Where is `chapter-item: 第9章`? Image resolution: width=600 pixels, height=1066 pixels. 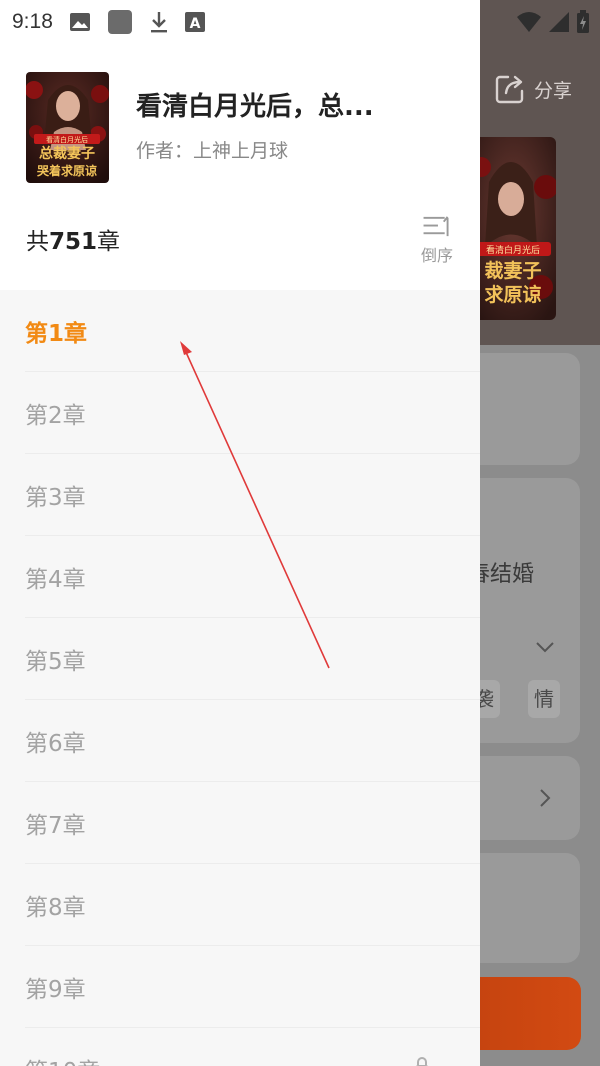 chapter-item: 第9章 is located at coordinates (252, 987).